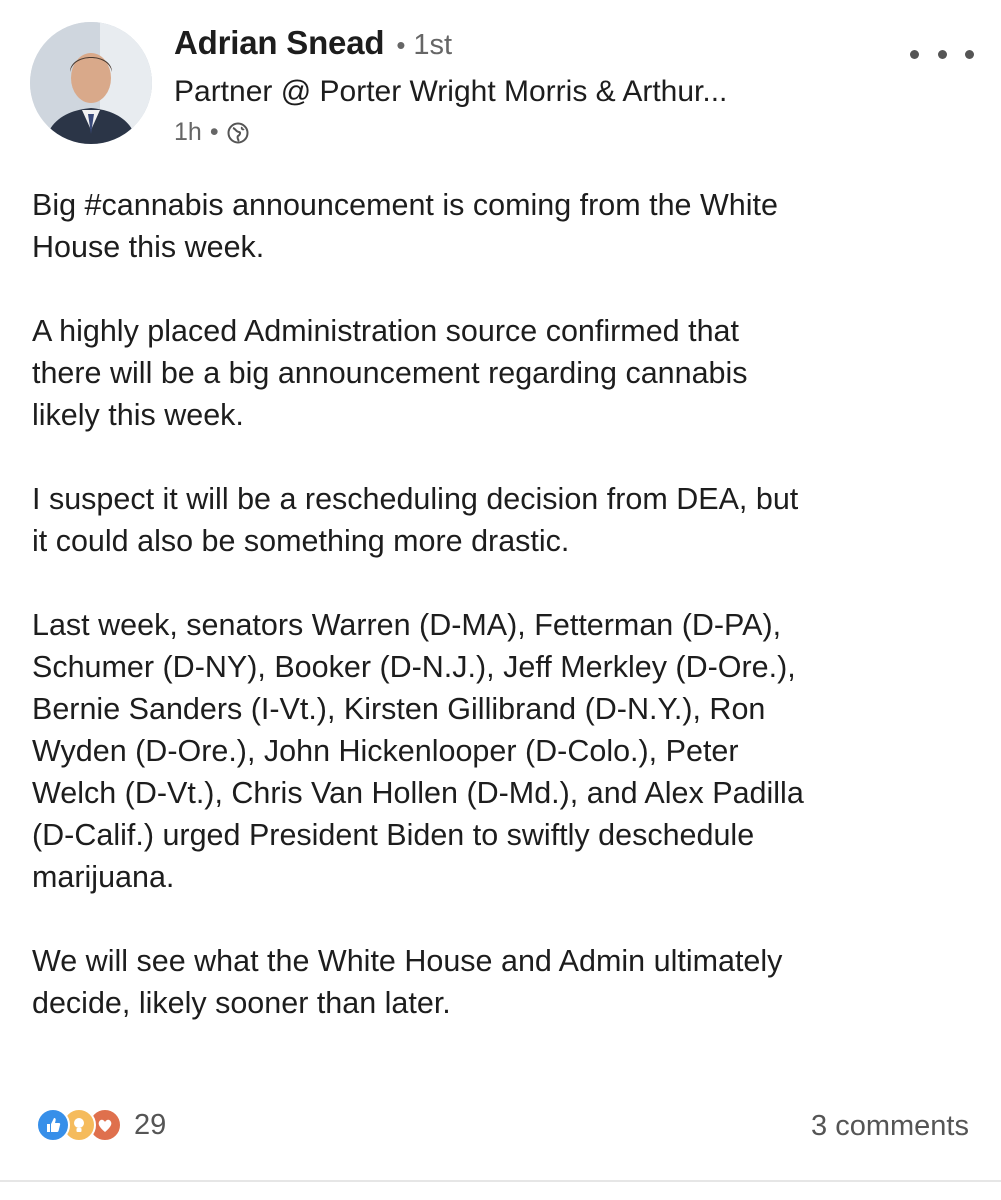 This screenshot has height=1200, width=1001. What do you see at coordinates (101, 1125) in the screenshot?
I see `reactions-summary: 29` at bounding box center [101, 1125].